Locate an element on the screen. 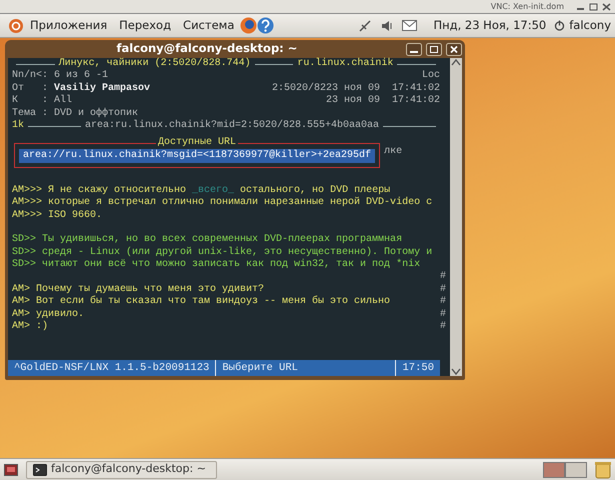 The width and height of the screenshot is (615, 480). network-icon is located at coordinates (365, 25).